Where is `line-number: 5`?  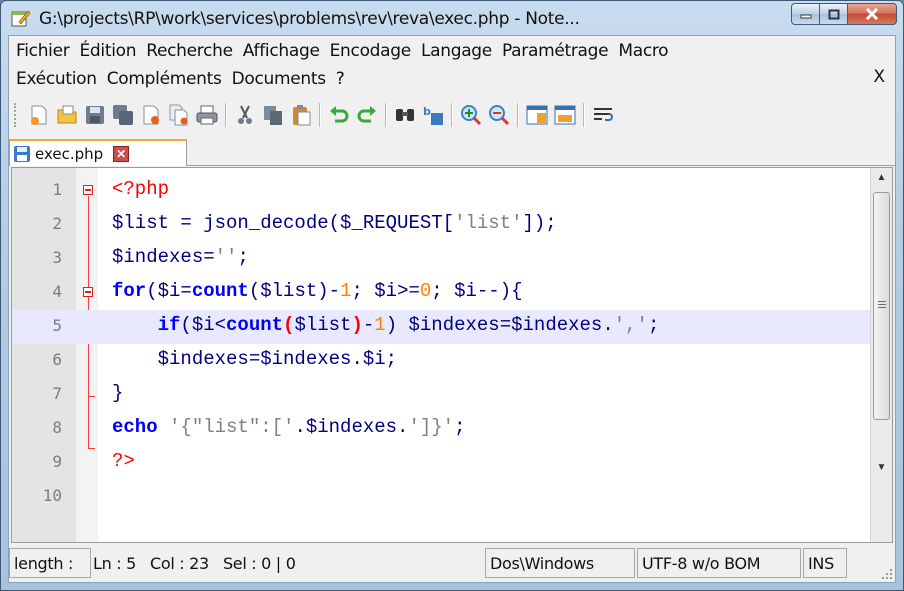 line-number: 5 is located at coordinates (57, 325).